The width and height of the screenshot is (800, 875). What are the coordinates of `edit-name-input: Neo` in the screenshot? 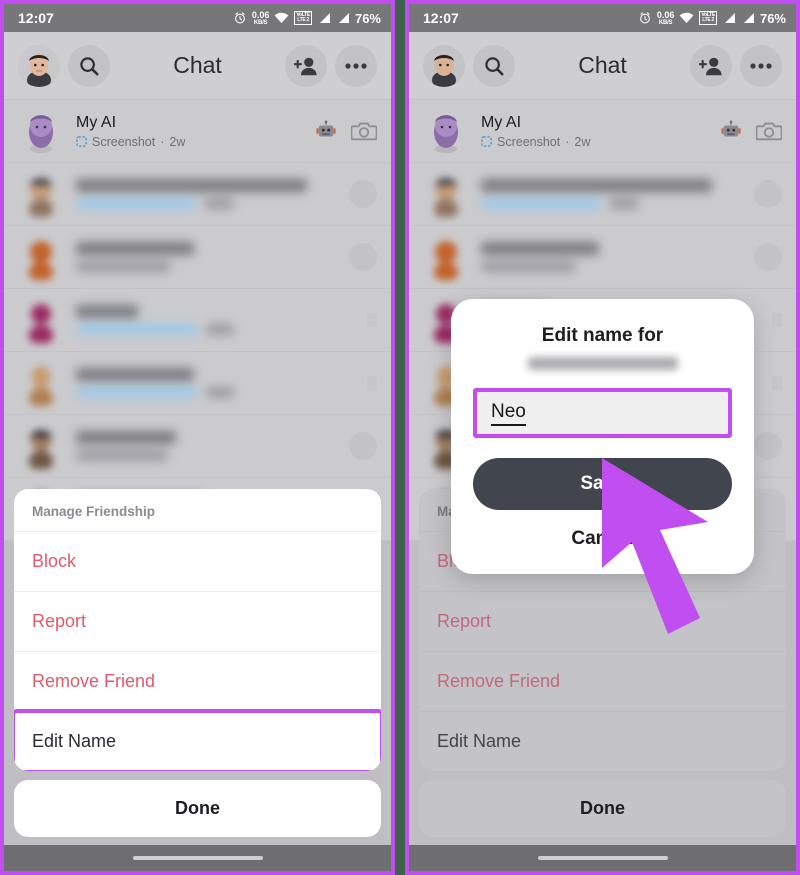 It's located at (602, 413).